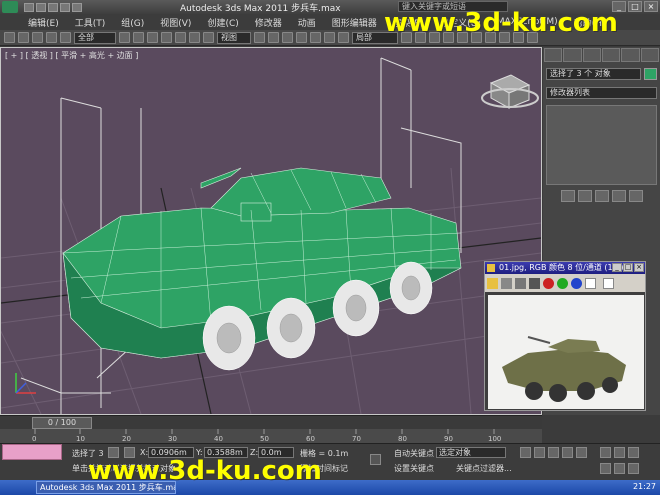  I want to click on tick-label: 70, so click(356, 439).